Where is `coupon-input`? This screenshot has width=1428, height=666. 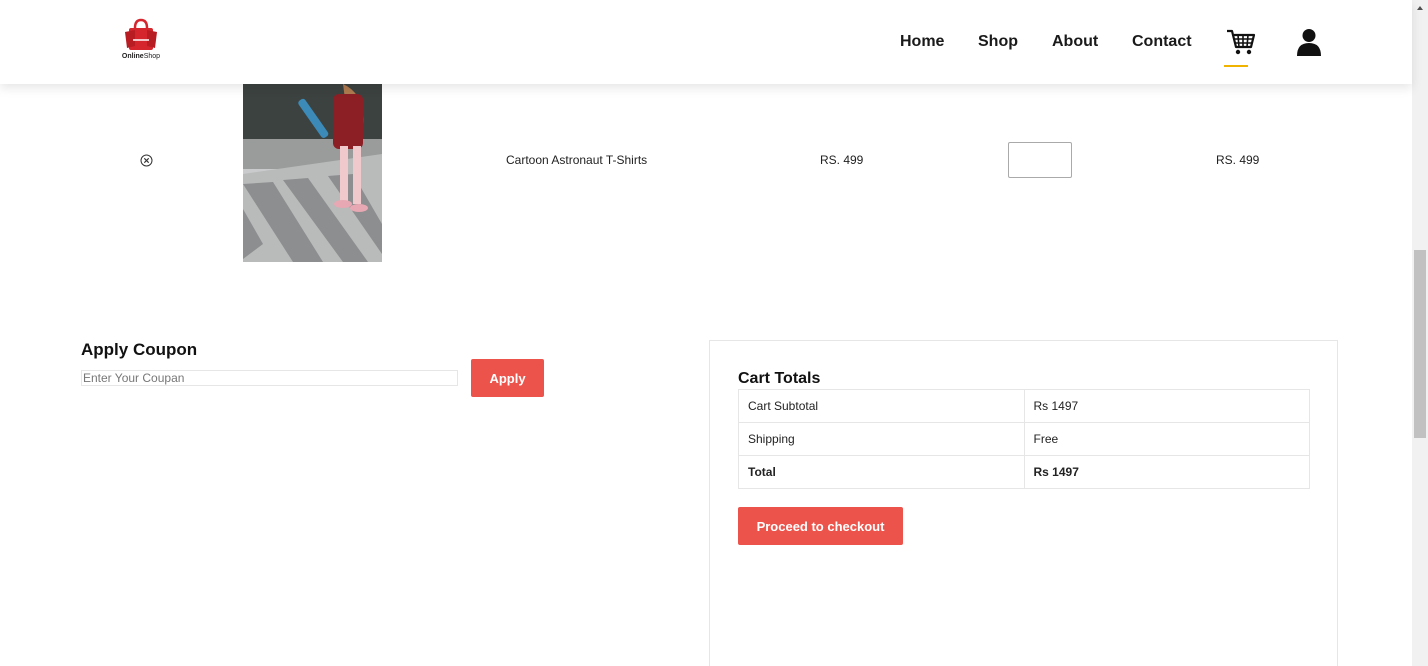 coupon-input is located at coordinates (269, 378).